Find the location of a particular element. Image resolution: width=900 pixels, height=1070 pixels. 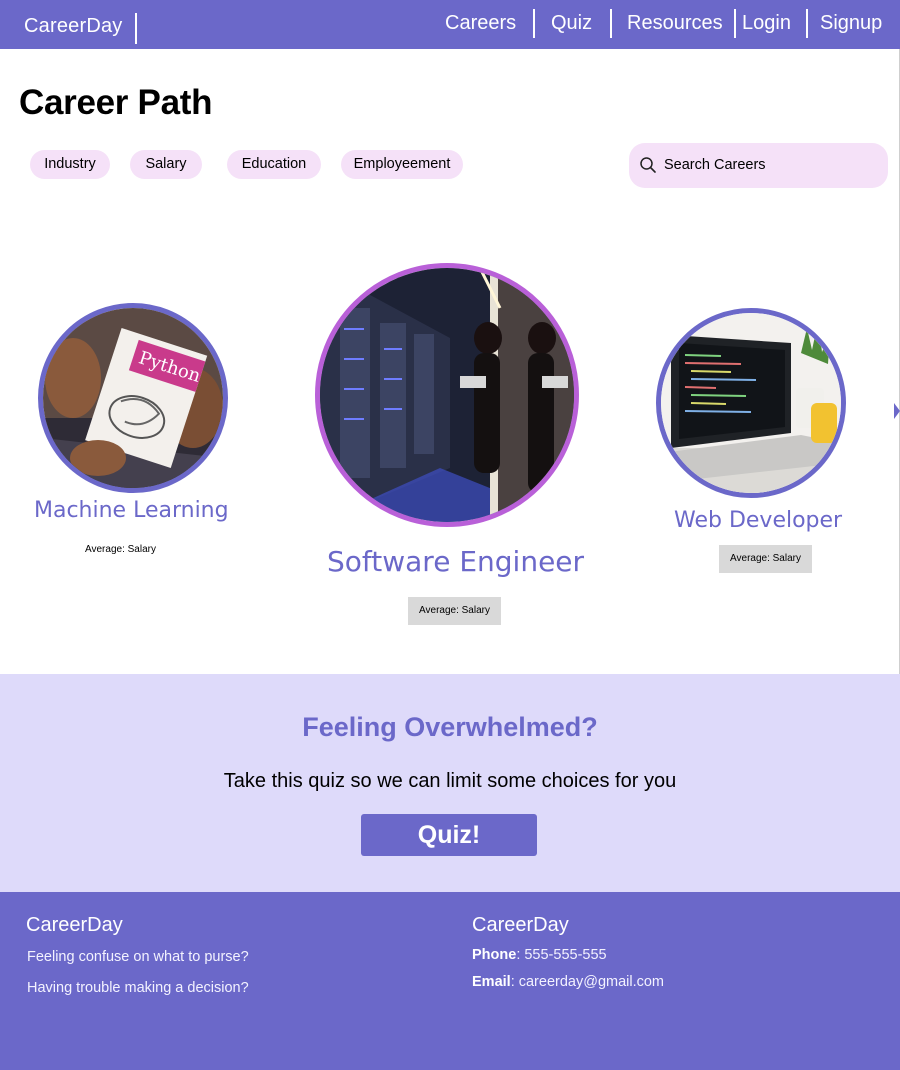

python-book-photo: Python is located at coordinates (133, 398).